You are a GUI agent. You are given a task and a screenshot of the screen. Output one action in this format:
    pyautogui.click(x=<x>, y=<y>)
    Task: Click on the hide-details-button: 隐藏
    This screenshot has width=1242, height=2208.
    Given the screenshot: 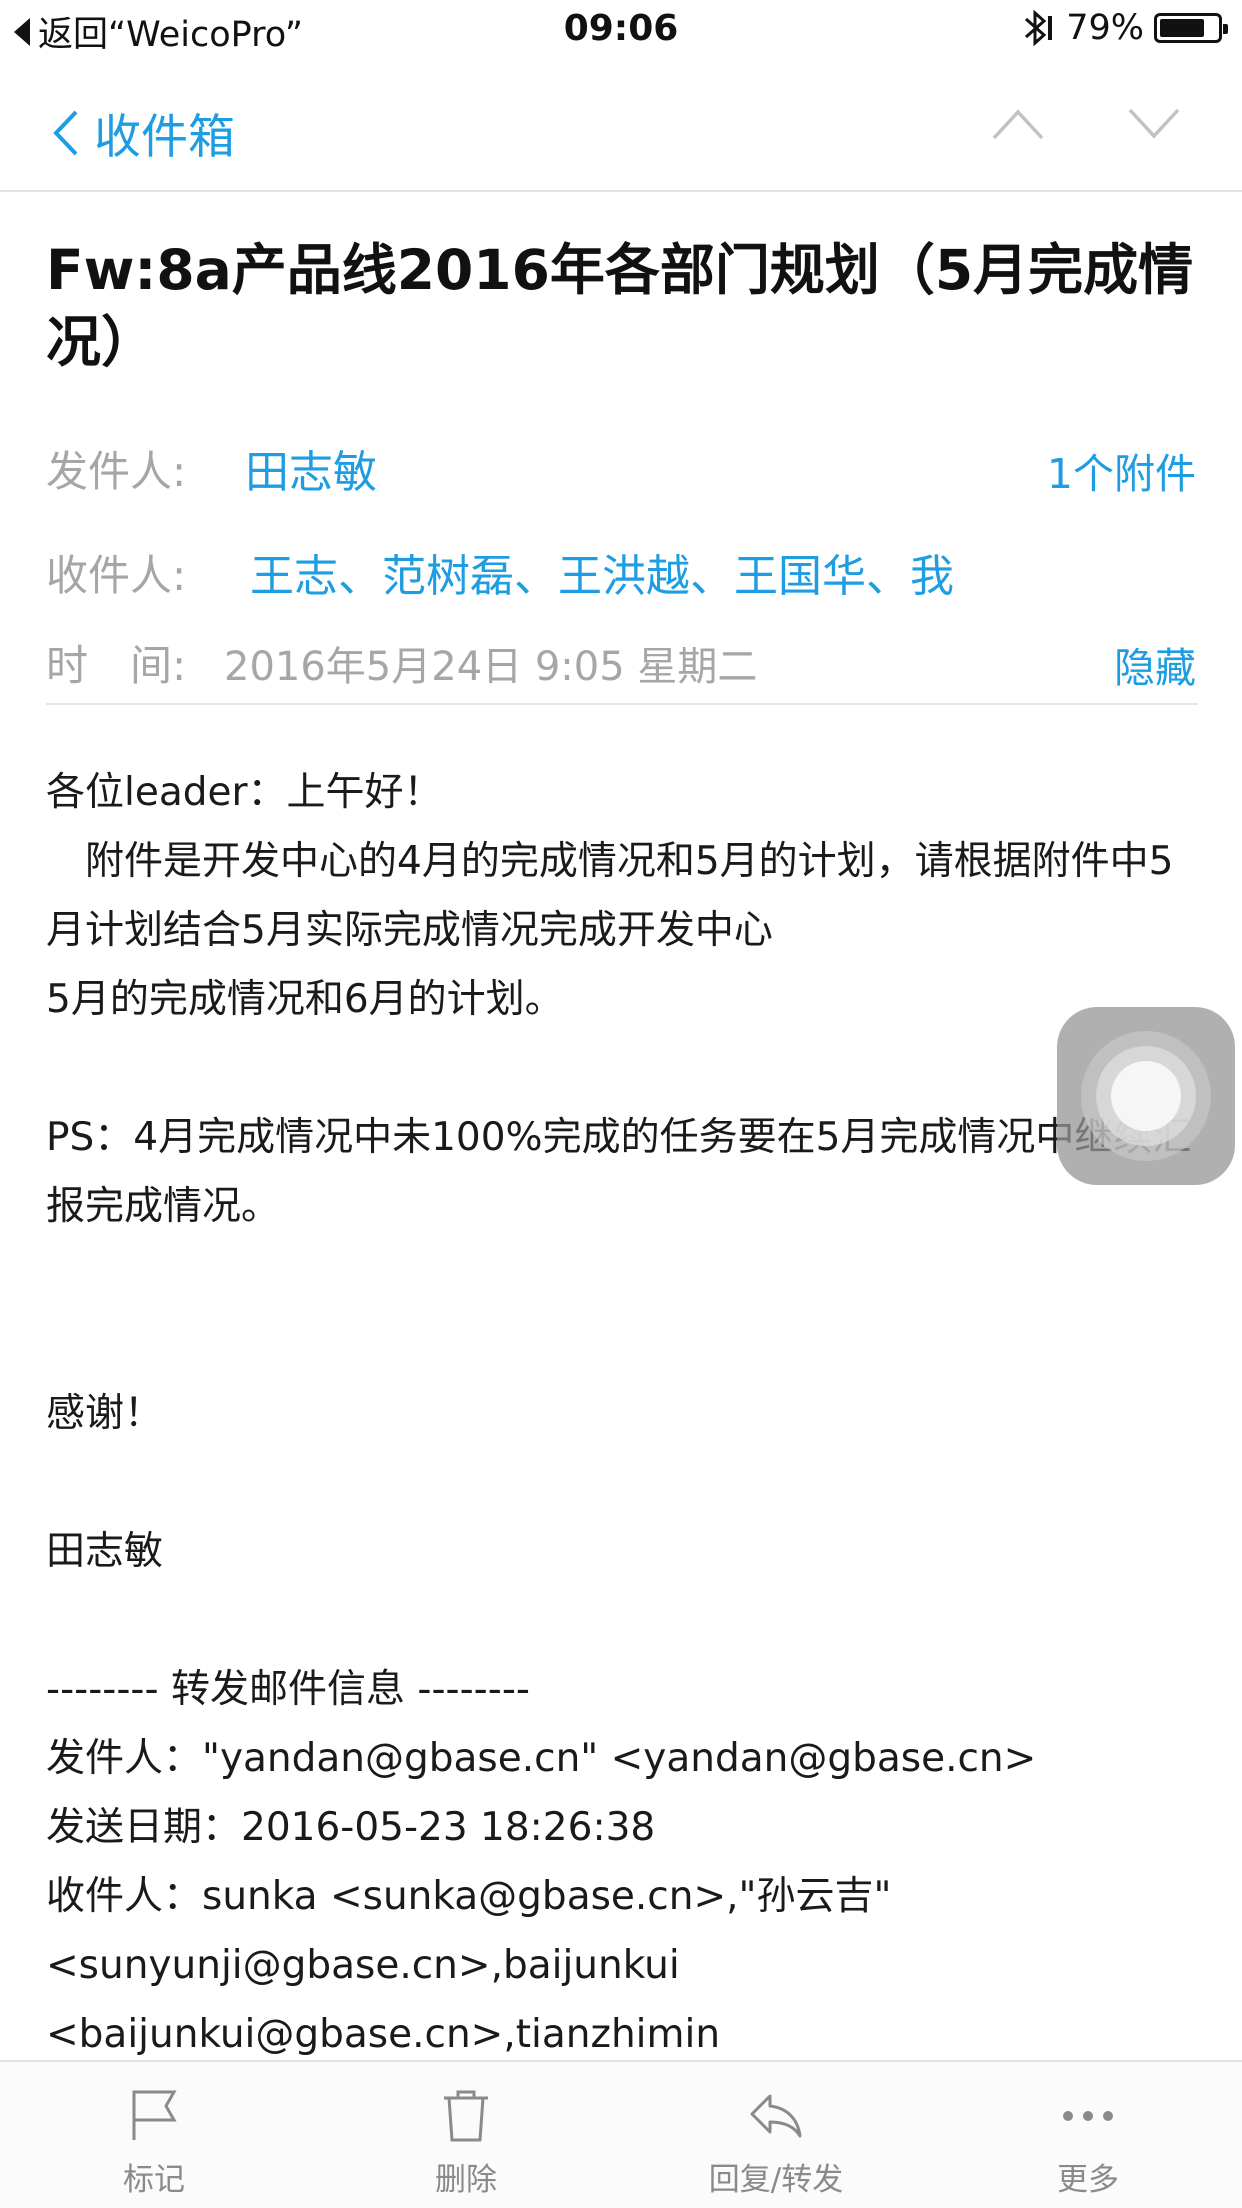 What is the action you would take?
    pyautogui.click(x=1155, y=664)
    